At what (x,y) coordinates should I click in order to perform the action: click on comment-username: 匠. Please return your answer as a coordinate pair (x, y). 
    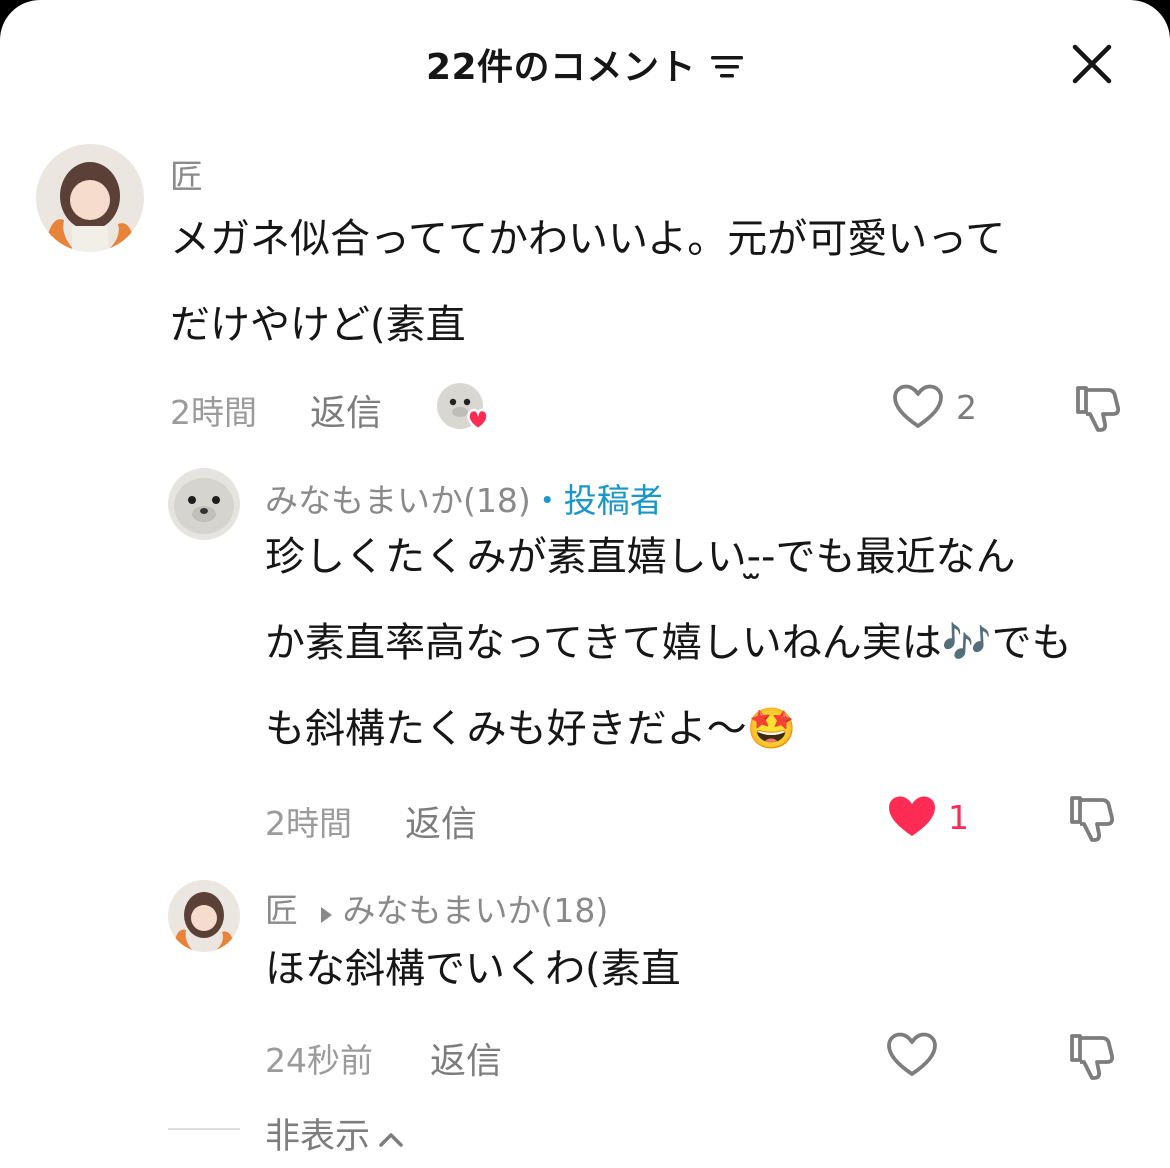
    Looking at the image, I should click on (186, 174).